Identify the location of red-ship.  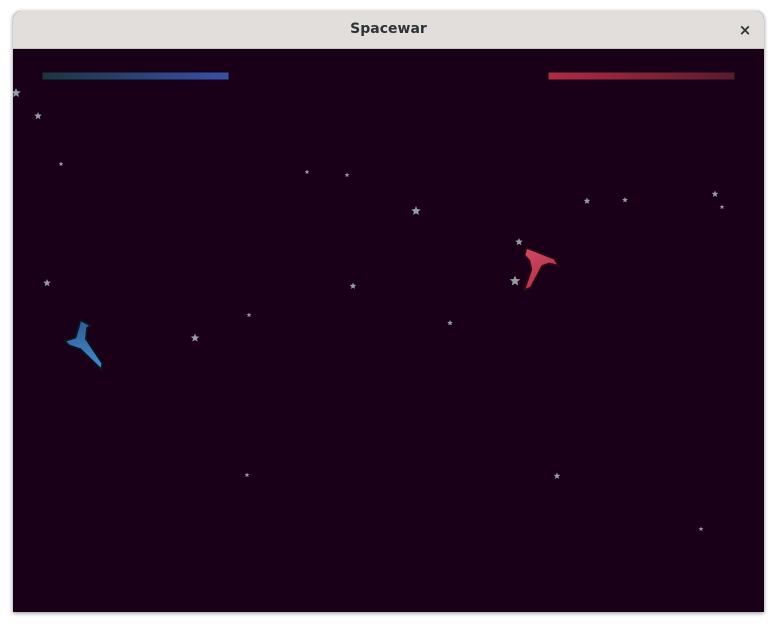
(541, 269).